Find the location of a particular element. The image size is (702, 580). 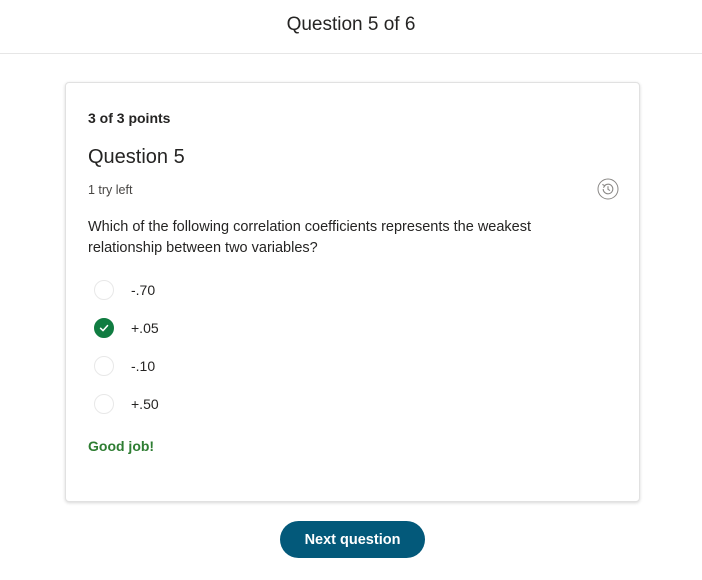

history-icon is located at coordinates (608, 189).